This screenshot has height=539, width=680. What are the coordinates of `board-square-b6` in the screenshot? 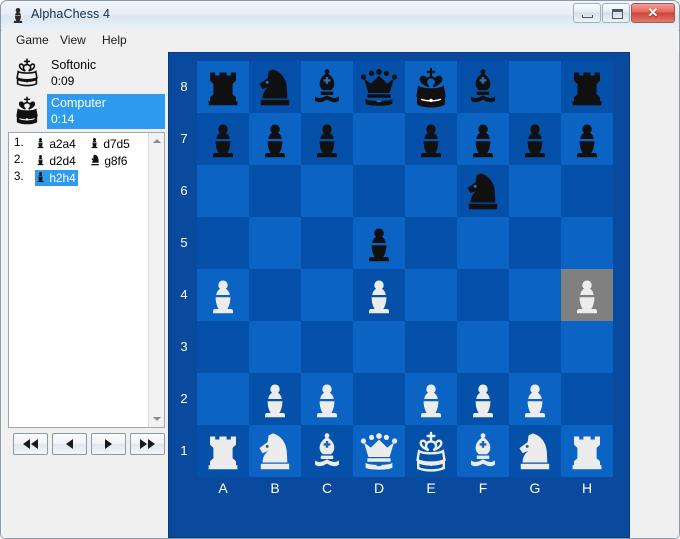 It's located at (275, 191).